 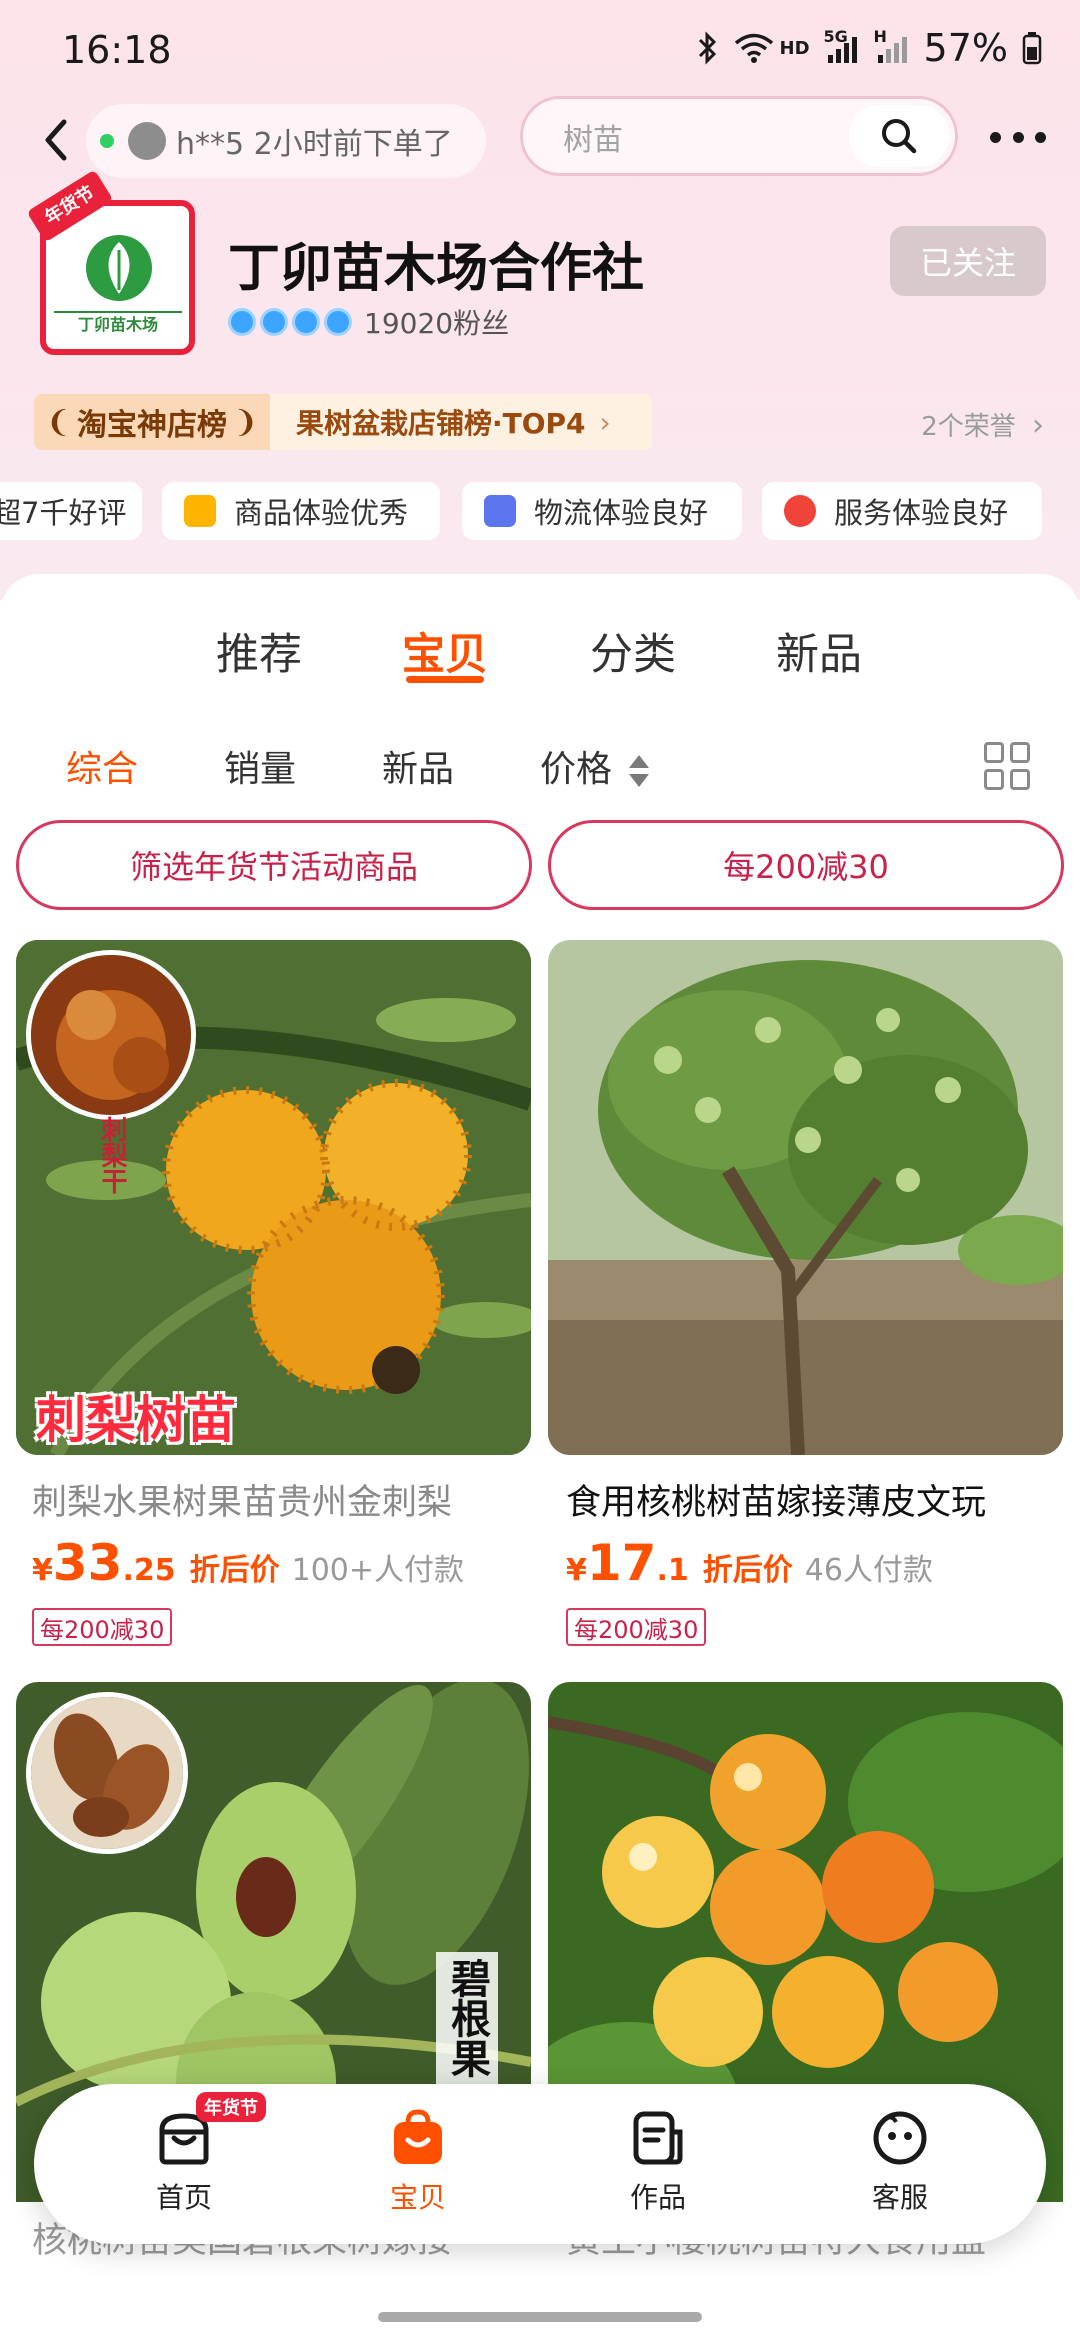 I want to click on product-title: 刺梨水果树果苗贵州金刺梨, so click(x=297, y=1499).